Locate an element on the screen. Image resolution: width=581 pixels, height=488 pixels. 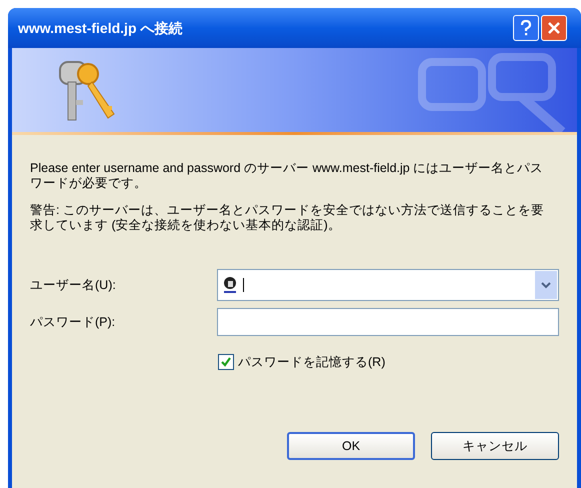
cancel-button: キャンセル is located at coordinates (495, 446).